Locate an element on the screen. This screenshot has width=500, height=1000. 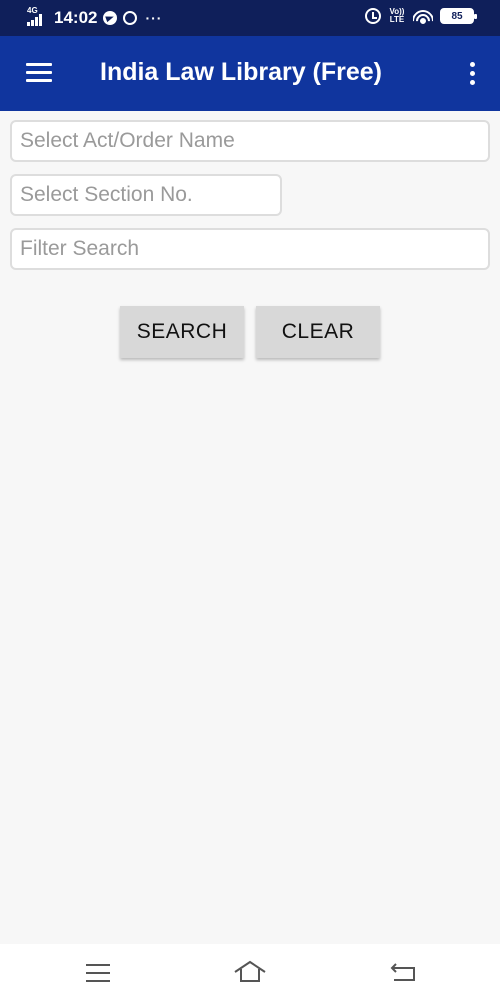
search-button: SEARCH is located at coordinates (182, 332).